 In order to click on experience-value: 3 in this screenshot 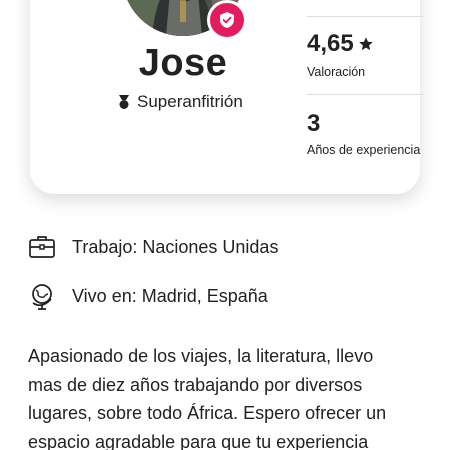, I will do `click(314, 123)`.